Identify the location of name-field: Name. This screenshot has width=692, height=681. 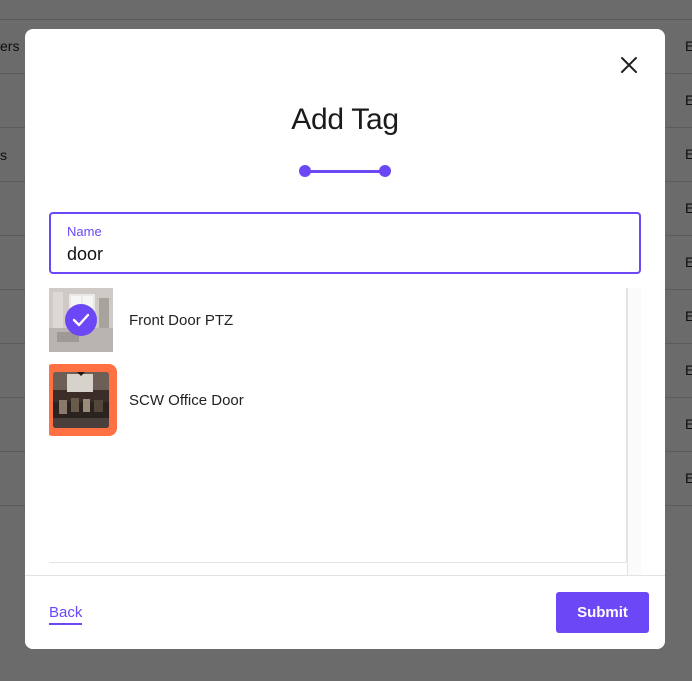
(345, 243).